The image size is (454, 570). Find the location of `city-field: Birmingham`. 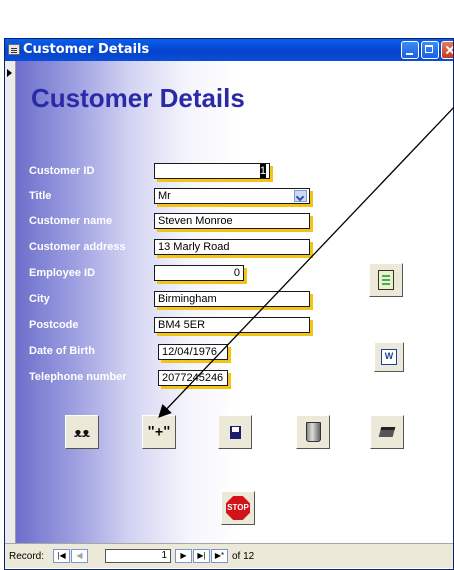

city-field: Birmingham is located at coordinates (232, 299).